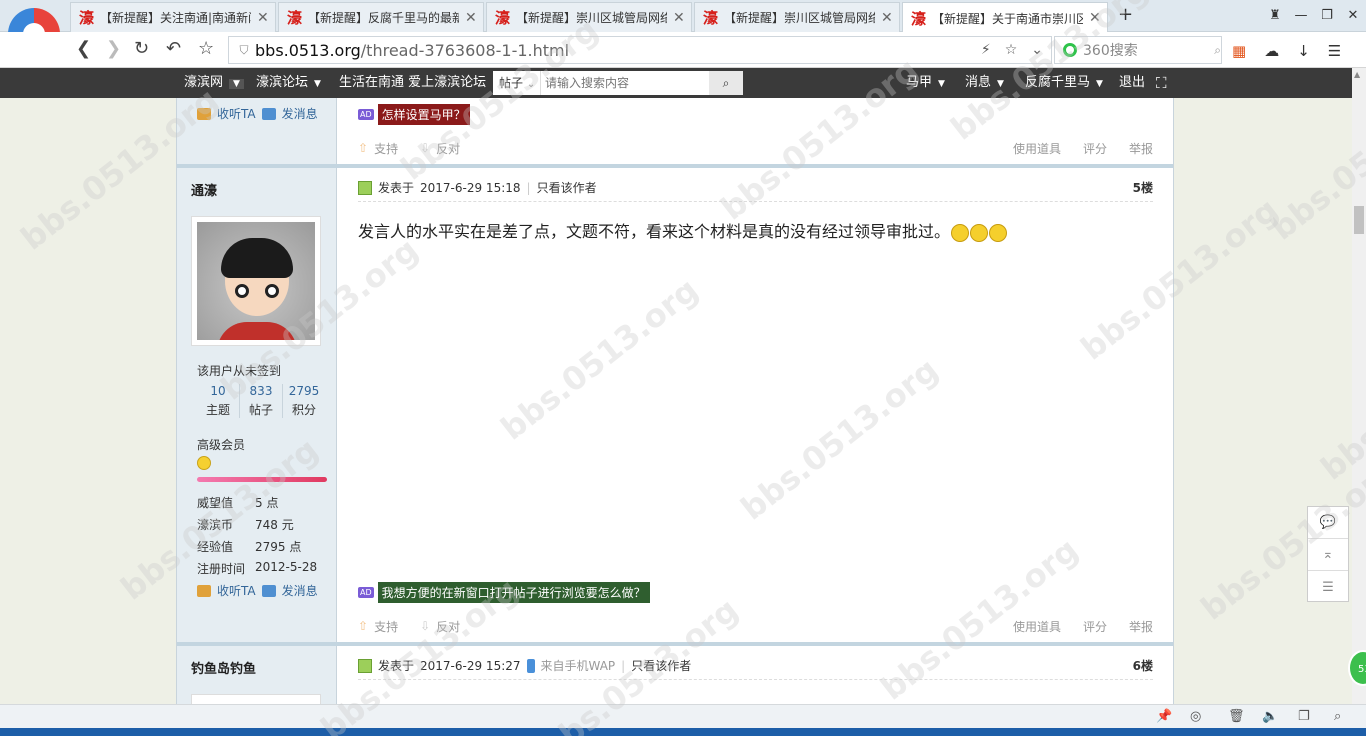  I want to click on minimize-icon: —, so click(1301, 15).